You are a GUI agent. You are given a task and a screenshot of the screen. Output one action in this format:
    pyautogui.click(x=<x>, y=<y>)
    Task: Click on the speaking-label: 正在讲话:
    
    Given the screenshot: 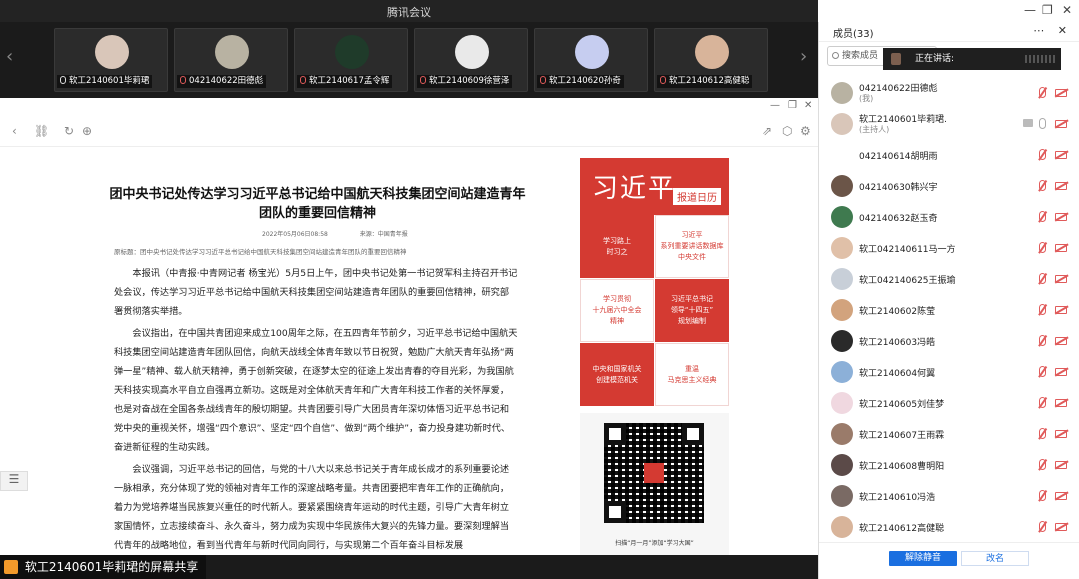 What is the action you would take?
    pyautogui.click(x=935, y=59)
    